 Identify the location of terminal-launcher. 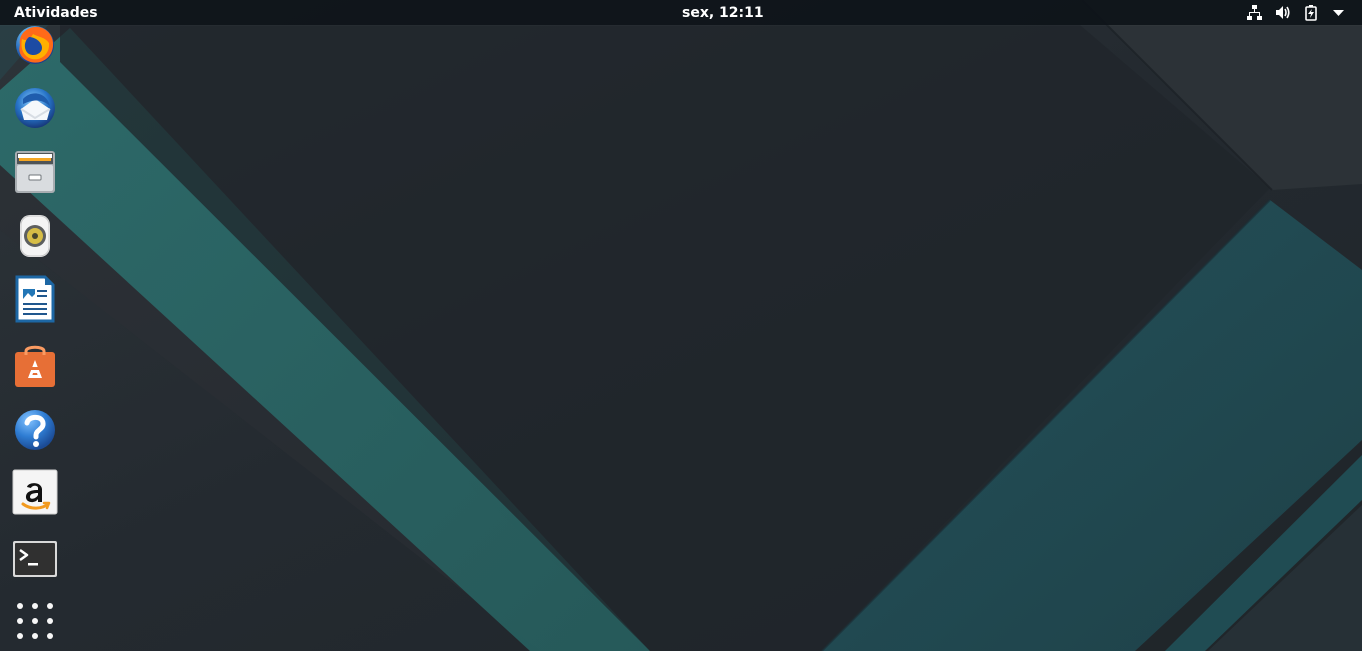
(35, 559).